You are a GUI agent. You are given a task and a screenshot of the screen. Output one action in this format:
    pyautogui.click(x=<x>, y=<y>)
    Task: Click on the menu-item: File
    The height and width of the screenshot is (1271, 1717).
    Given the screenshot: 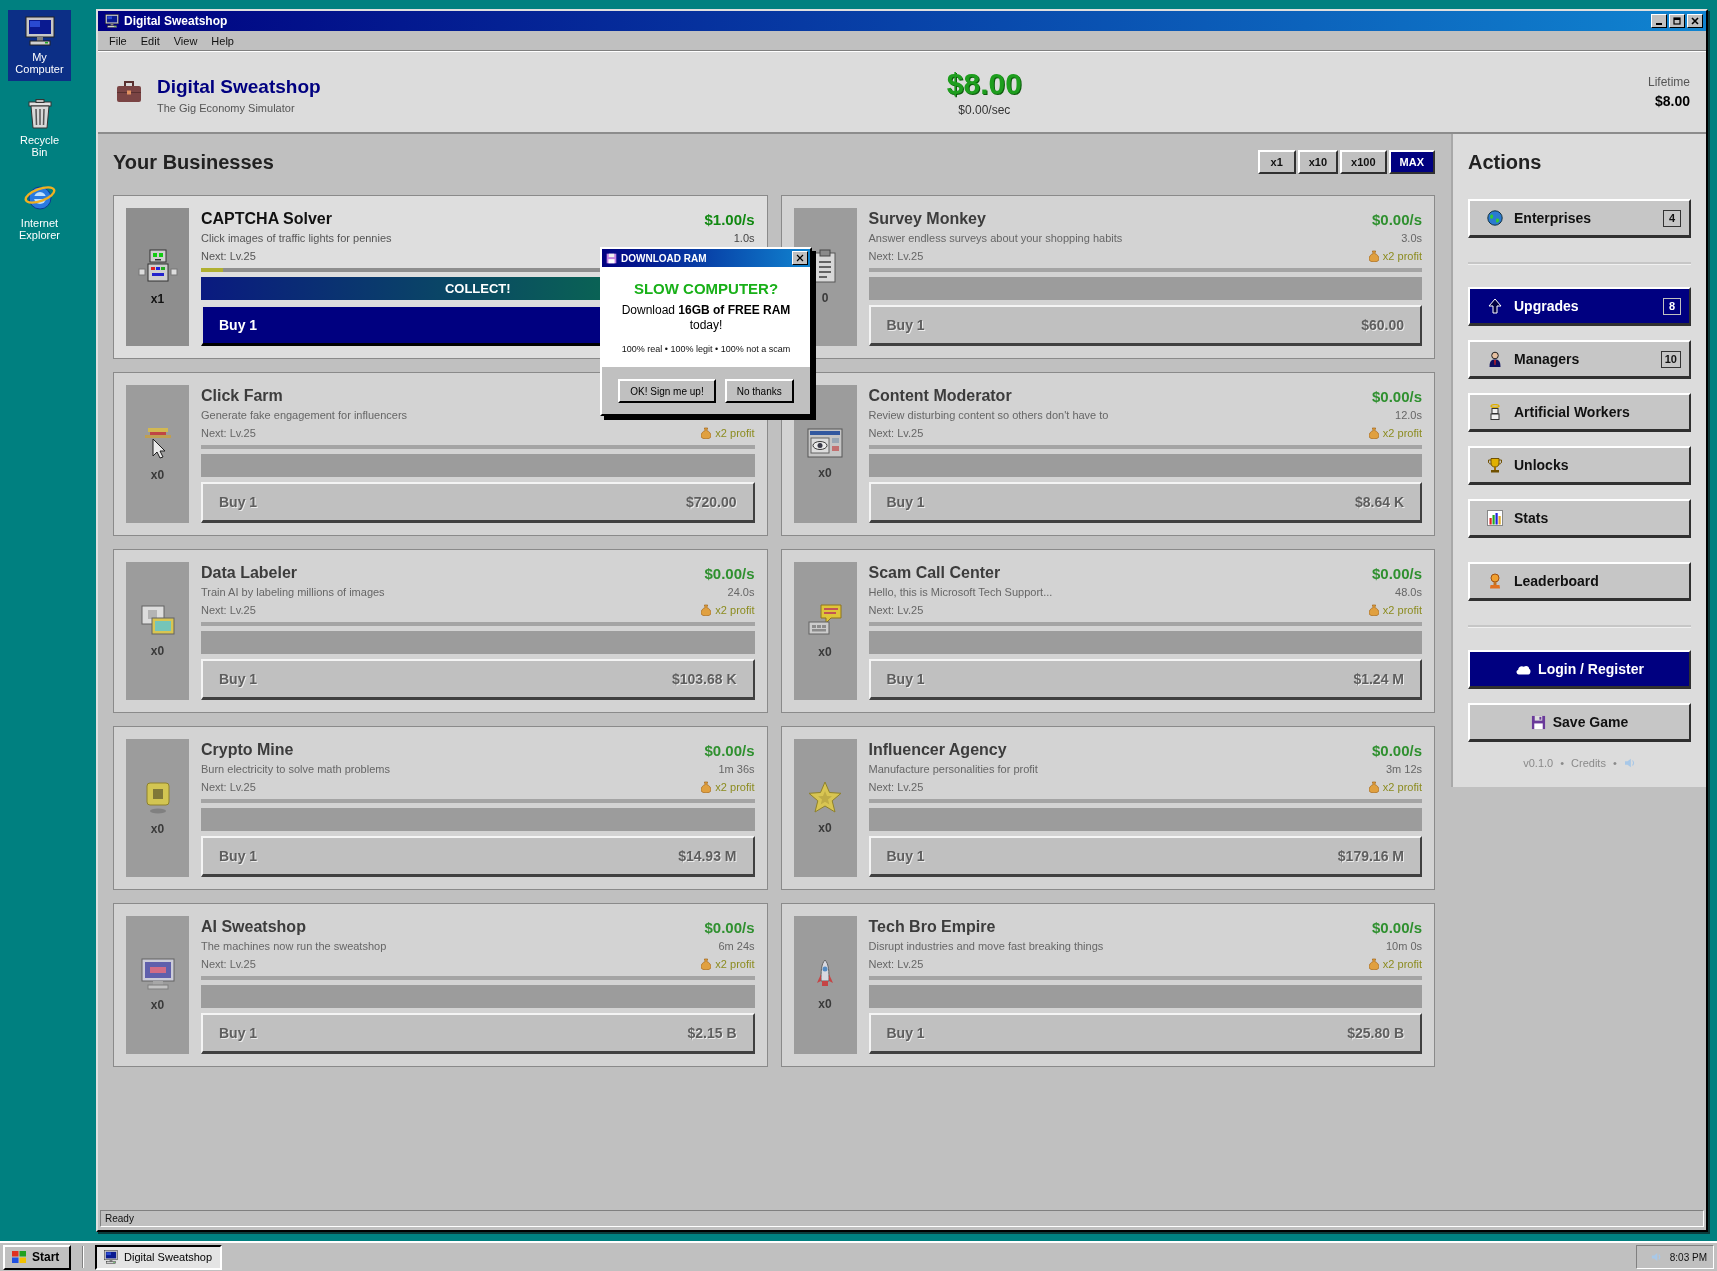 What is the action you would take?
    pyautogui.click(x=118, y=40)
    